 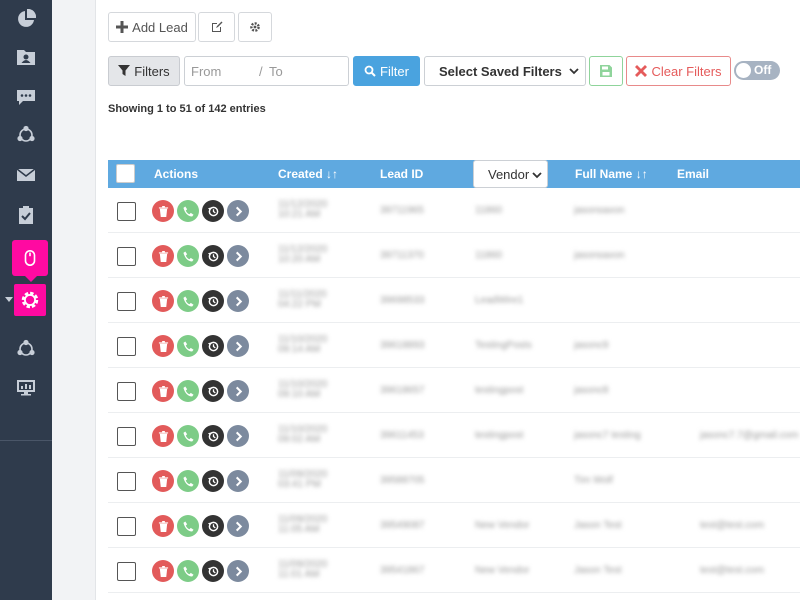 What do you see at coordinates (9, 299) in the screenshot?
I see `expand-caret-icon` at bounding box center [9, 299].